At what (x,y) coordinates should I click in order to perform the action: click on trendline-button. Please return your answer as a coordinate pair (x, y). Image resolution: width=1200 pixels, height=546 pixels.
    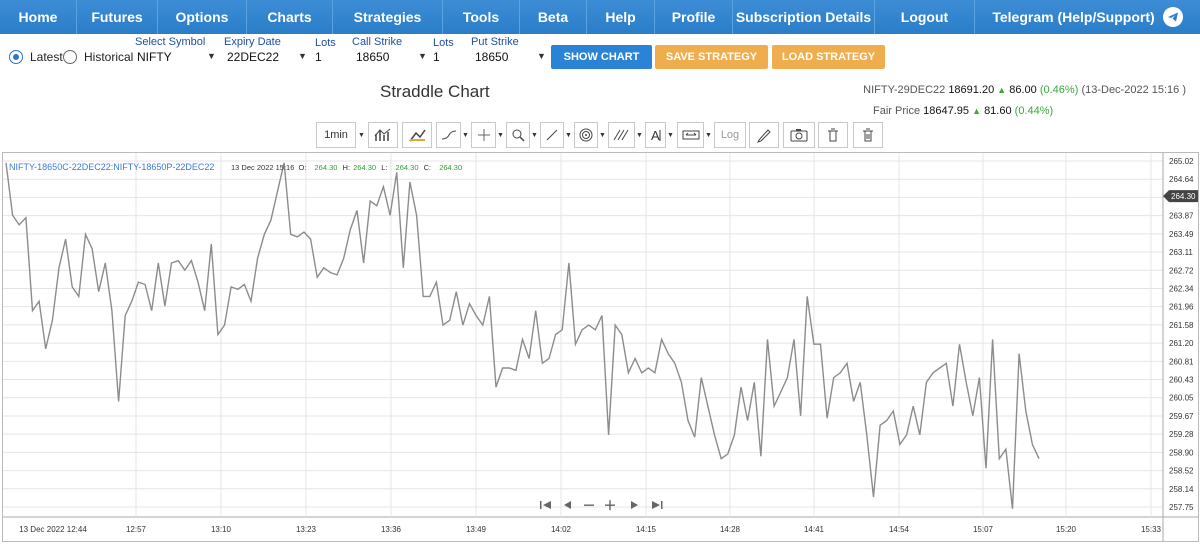
    Looking at the image, I should click on (552, 135).